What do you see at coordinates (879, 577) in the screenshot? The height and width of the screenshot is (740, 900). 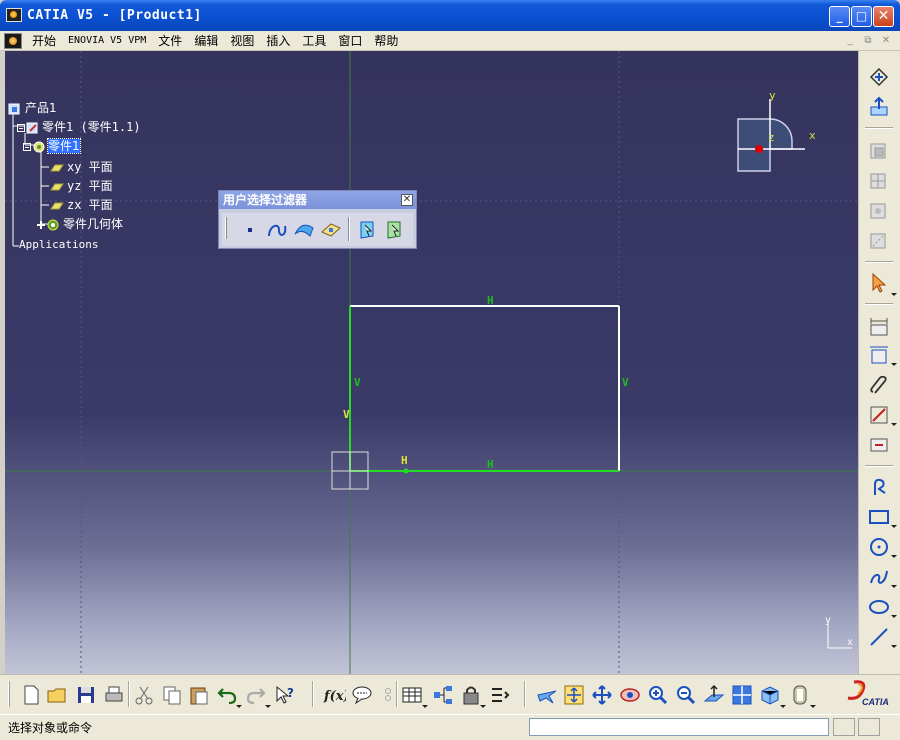 I see `spline-icon` at bounding box center [879, 577].